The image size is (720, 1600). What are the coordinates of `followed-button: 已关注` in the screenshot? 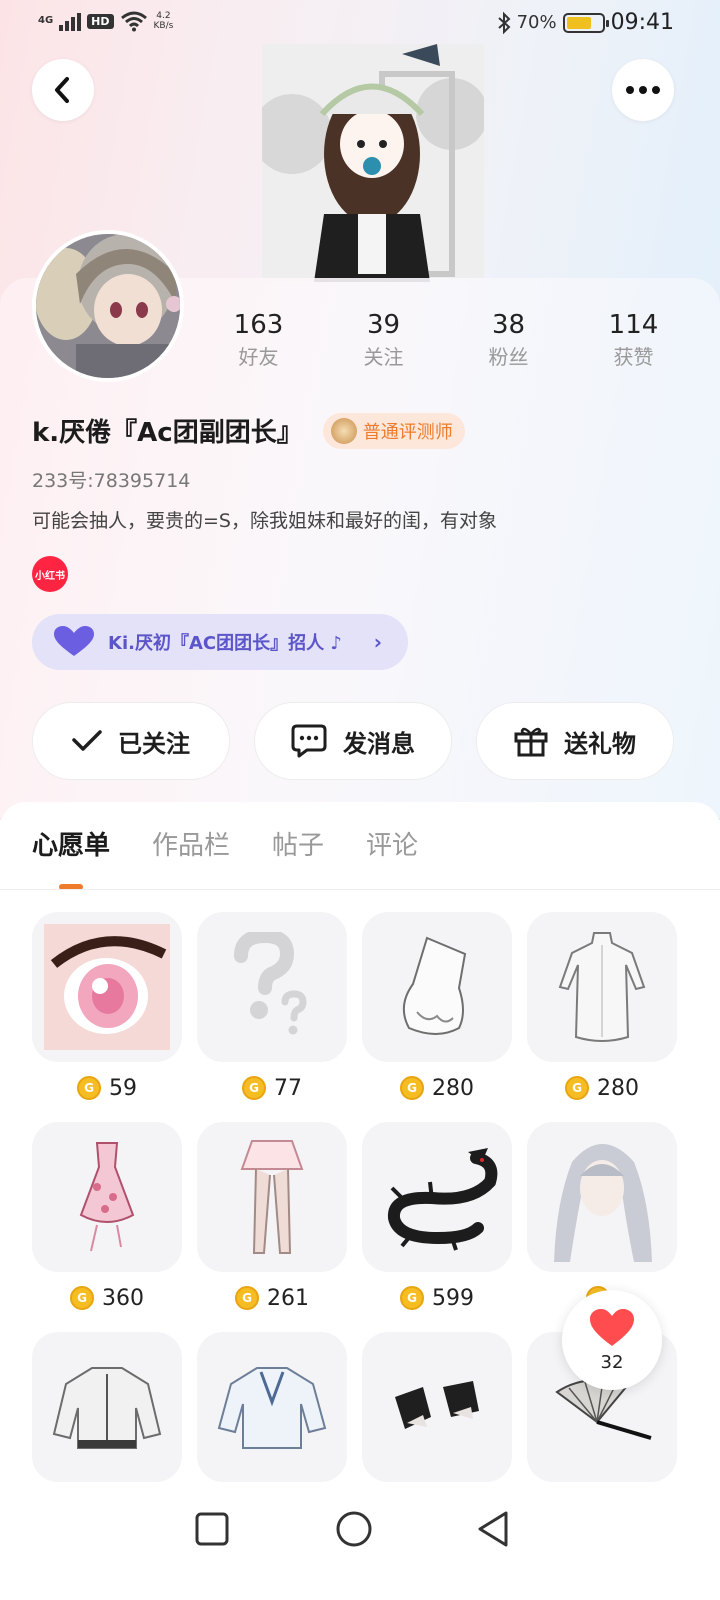 It's located at (131, 741).